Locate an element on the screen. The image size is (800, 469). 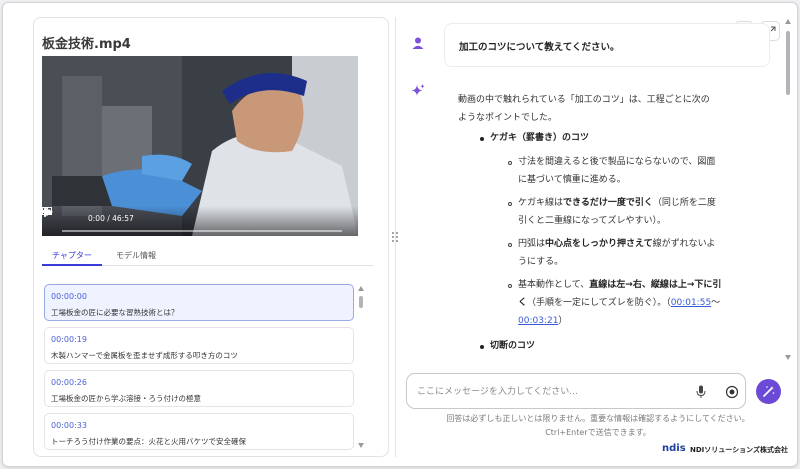
timestamp-link: 00:01:55 is located at coordinates (691, 303).